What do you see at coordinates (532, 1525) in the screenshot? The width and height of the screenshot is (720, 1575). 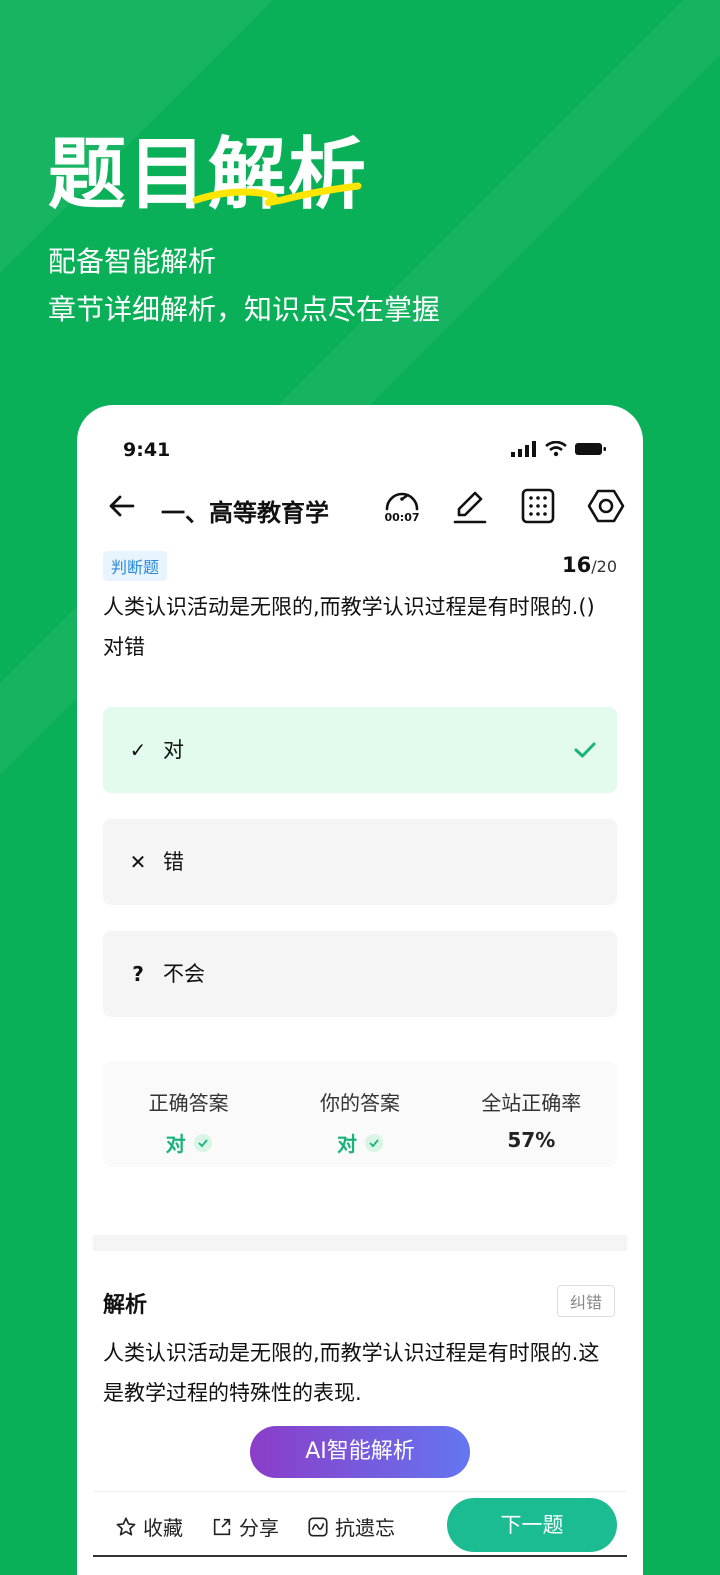 I see `next-question-button: 下一题` at bounding box center [532, 1525].